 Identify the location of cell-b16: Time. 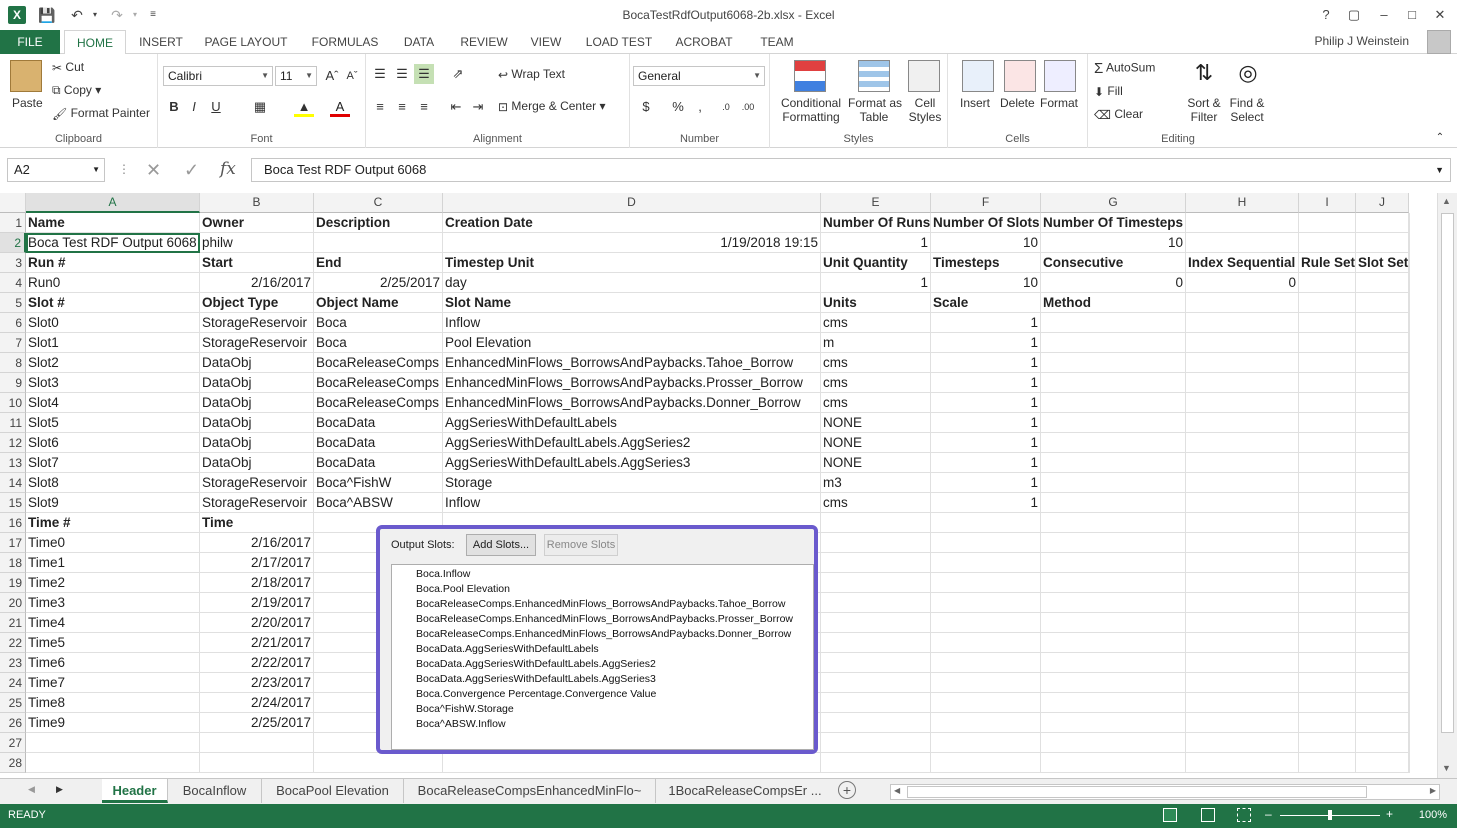
(257, 523).